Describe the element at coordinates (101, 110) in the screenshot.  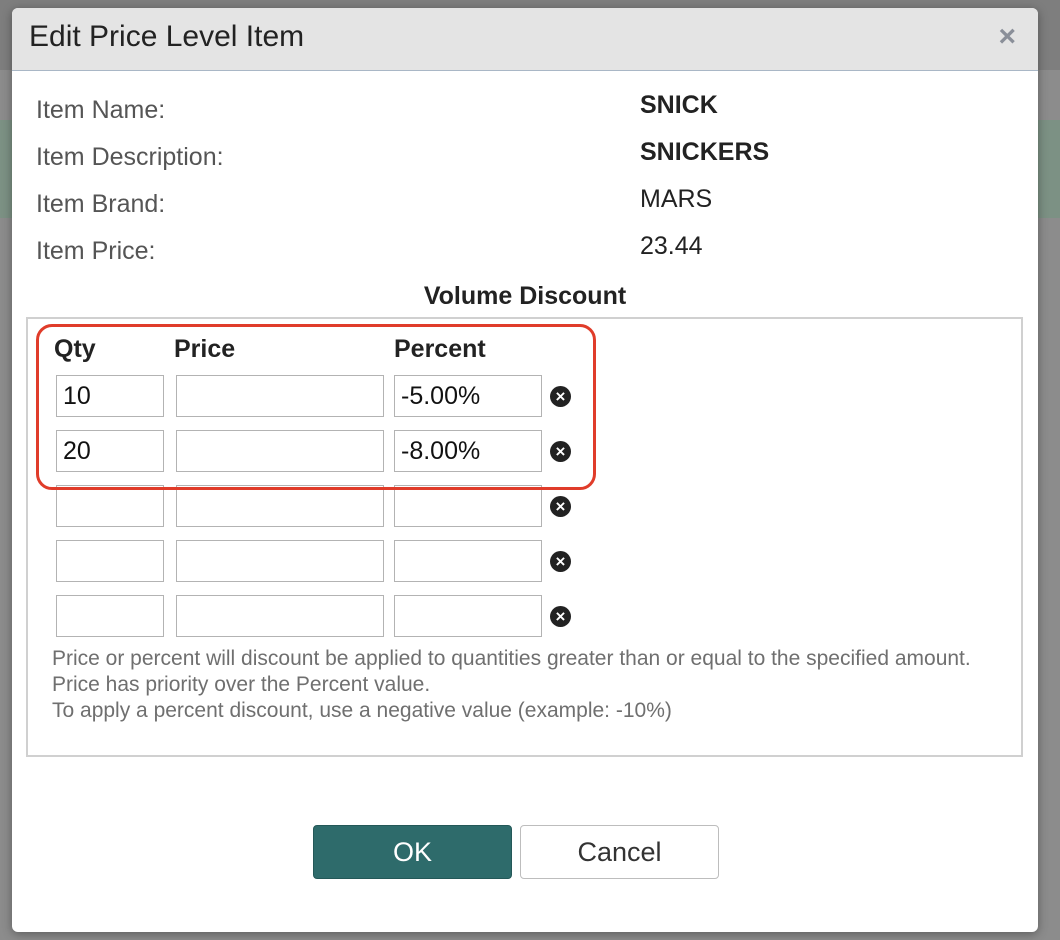
I see `item-name-label: Item Name:` at that location.